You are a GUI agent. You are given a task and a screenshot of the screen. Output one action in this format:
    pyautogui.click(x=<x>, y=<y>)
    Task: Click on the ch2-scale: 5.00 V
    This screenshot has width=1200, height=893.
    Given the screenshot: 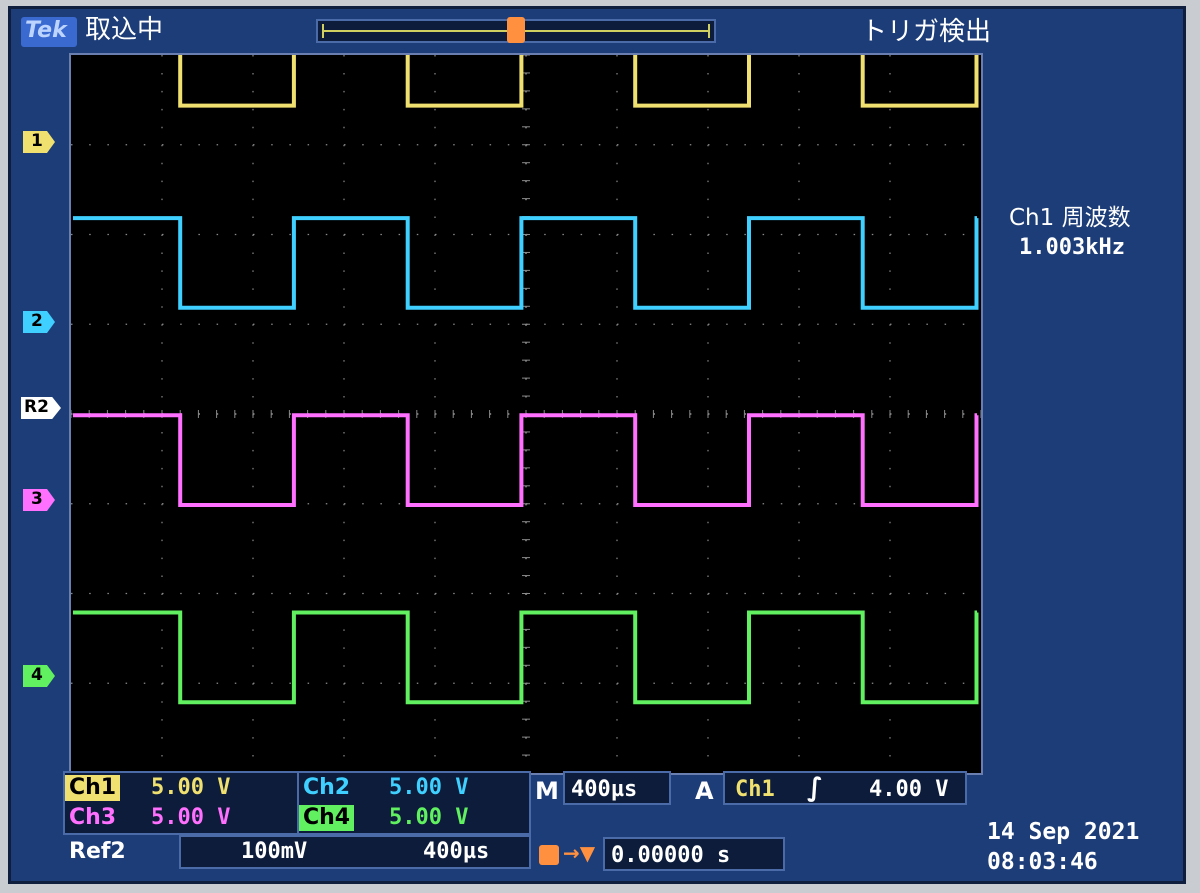 What is the action you would take?
    pyautogui.click(x=428, y=787)
    